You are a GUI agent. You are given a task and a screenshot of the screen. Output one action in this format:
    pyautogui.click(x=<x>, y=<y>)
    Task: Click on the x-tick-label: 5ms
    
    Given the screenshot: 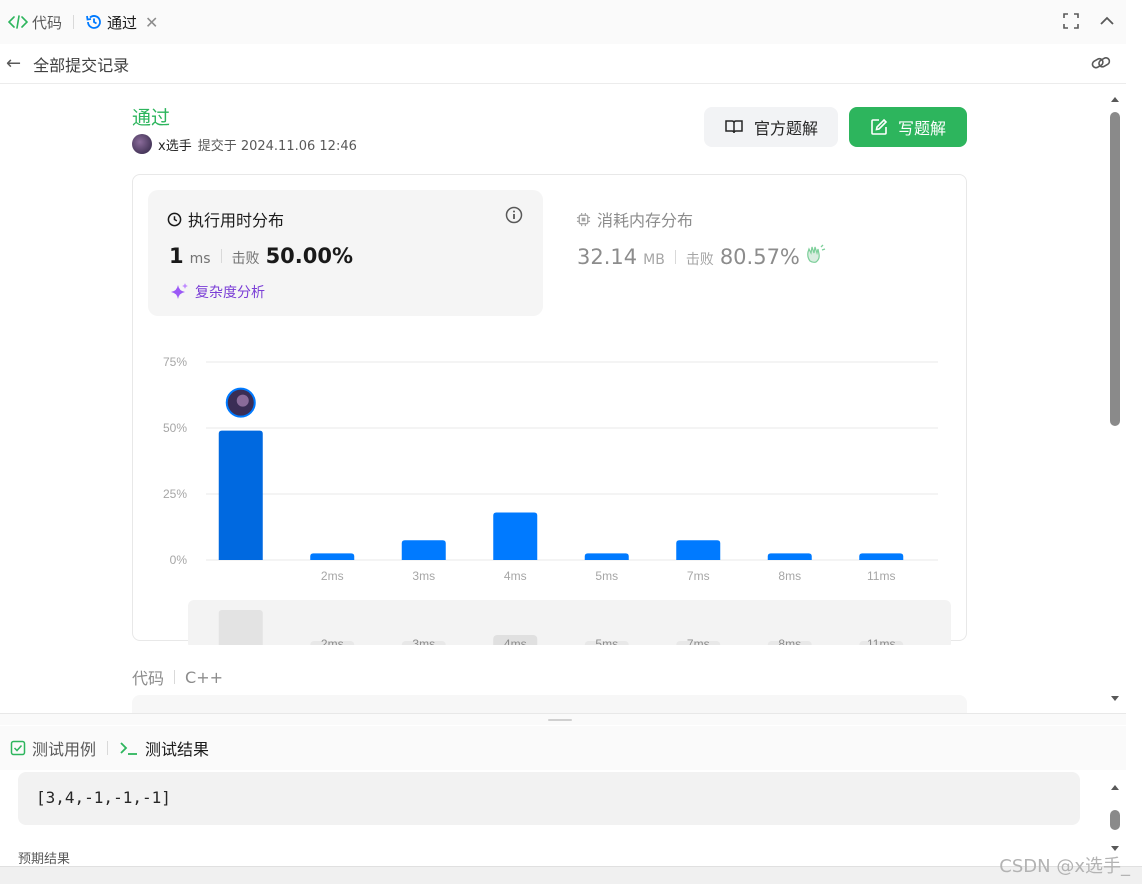 What is the action you would take?
    pyautogui.click(x=606, y=576)
    